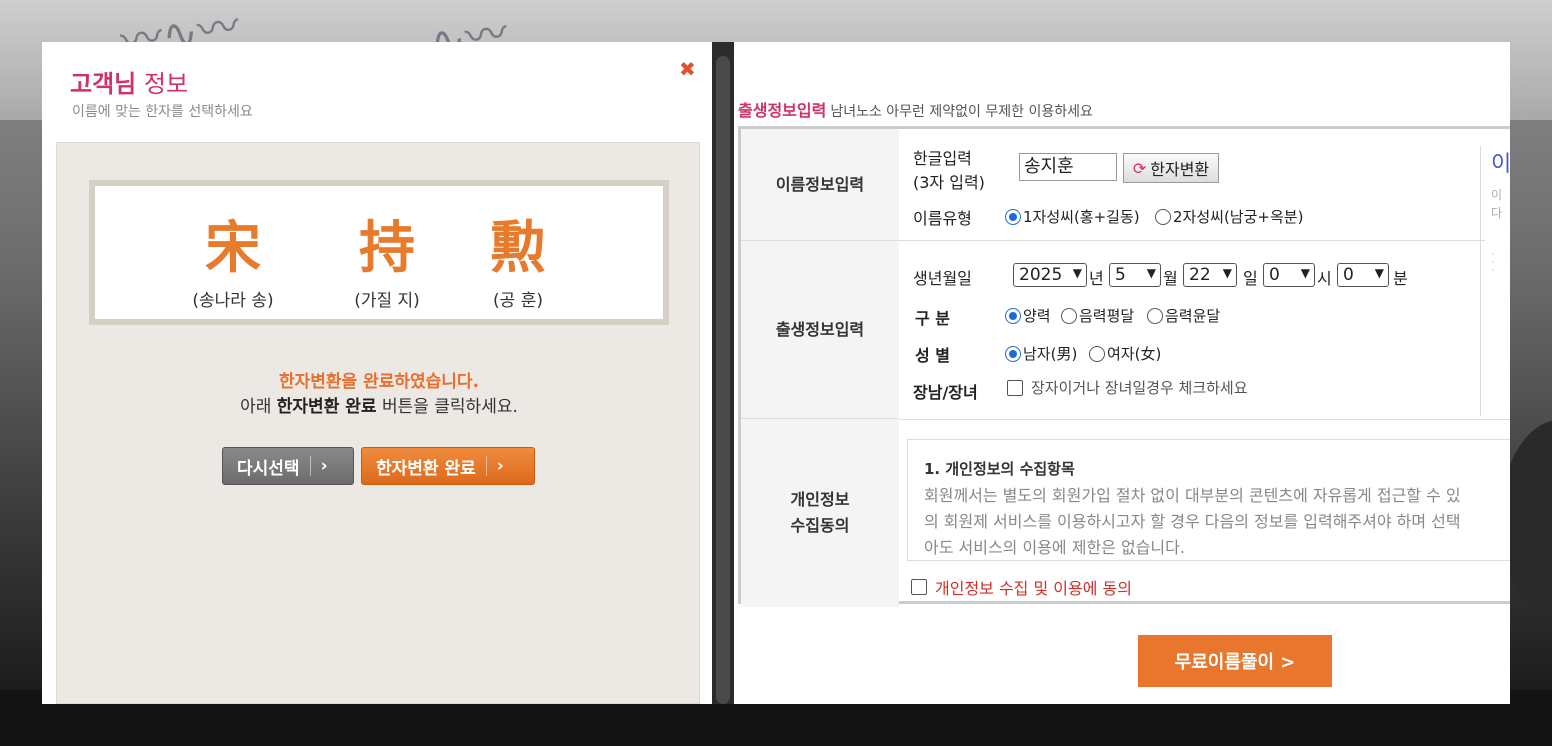 This screenshot has width=1552, height=746. Describe the element at coordinates (1068, 167) in the screenshot. I see `name-input: 송지훈` at that location.